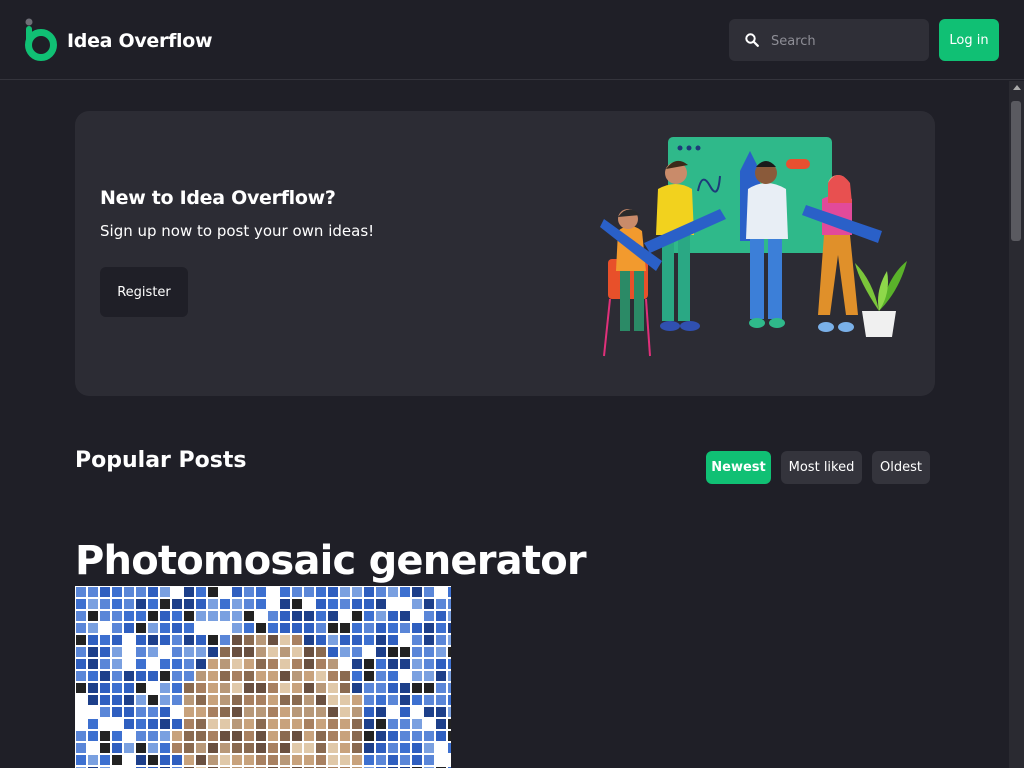  I want to click on photomosaic-image, so click(263, 677).